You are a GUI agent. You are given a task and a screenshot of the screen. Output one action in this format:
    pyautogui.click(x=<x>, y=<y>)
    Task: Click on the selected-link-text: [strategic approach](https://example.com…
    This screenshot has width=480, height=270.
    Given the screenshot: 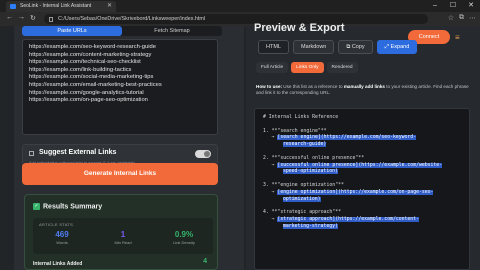 What is the action you would take?
    pyautogui.click(x=348, y=219)
    